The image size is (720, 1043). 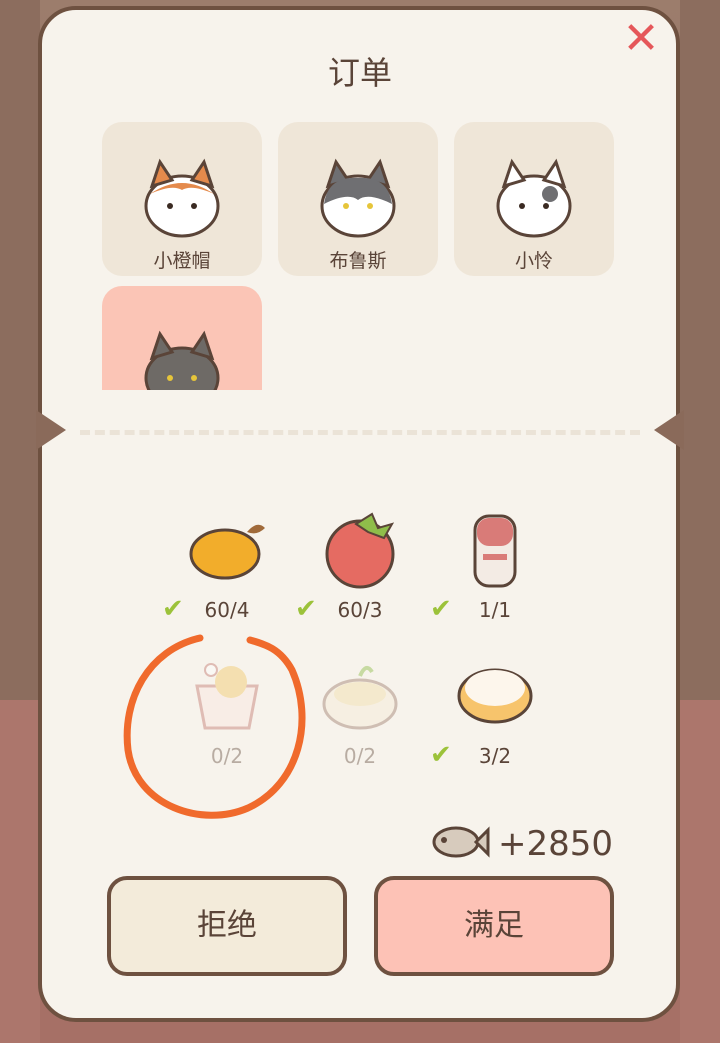 I want to click on item-count: 3/2, so click(x=495, y=756).